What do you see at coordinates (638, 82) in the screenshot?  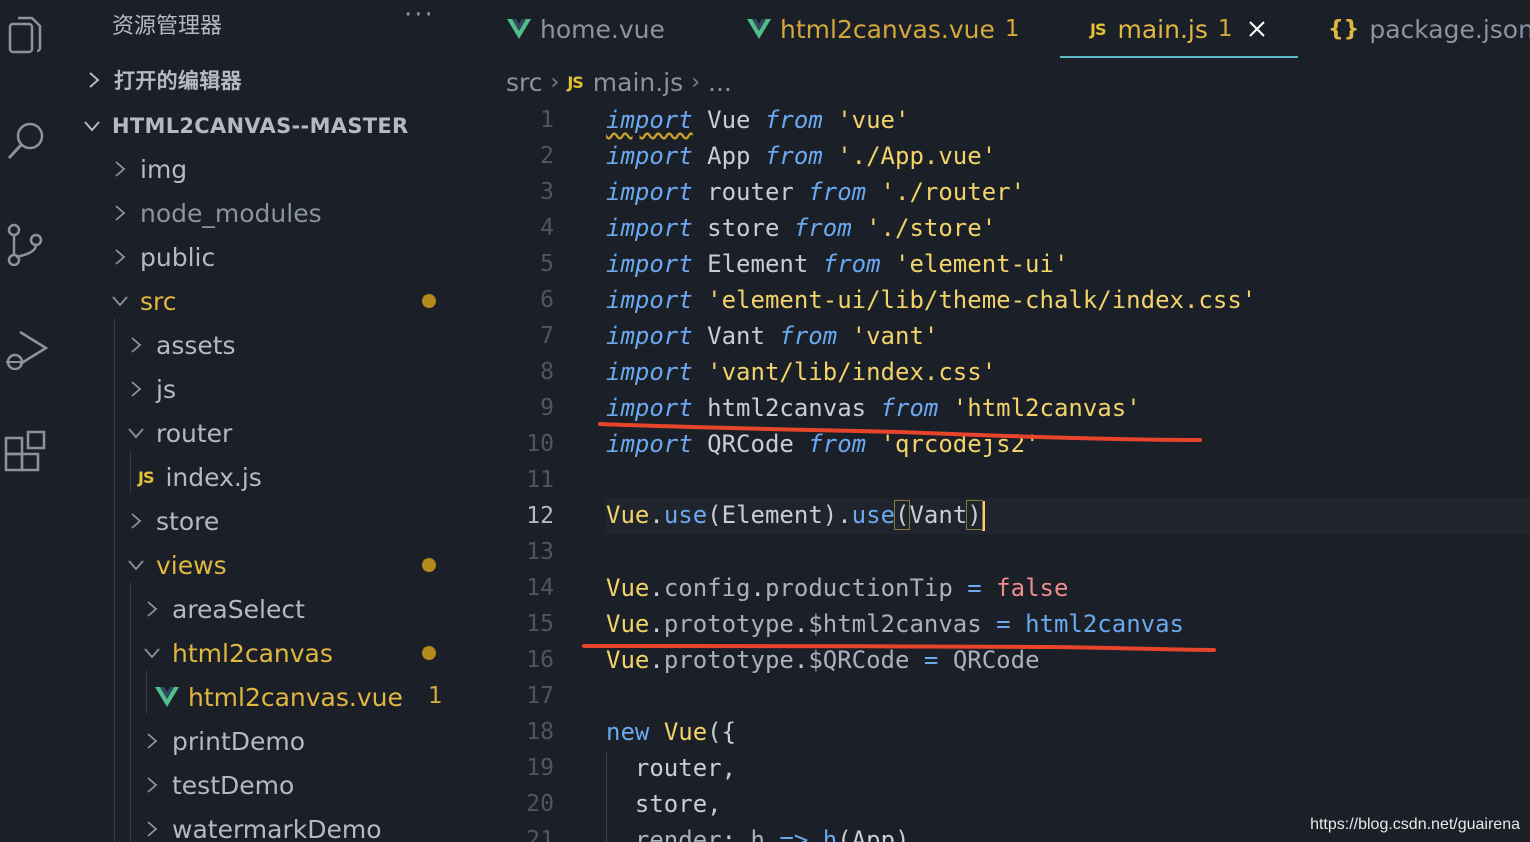 I see `breadcrumb-file: main.js` at bounding box center [638, 82].